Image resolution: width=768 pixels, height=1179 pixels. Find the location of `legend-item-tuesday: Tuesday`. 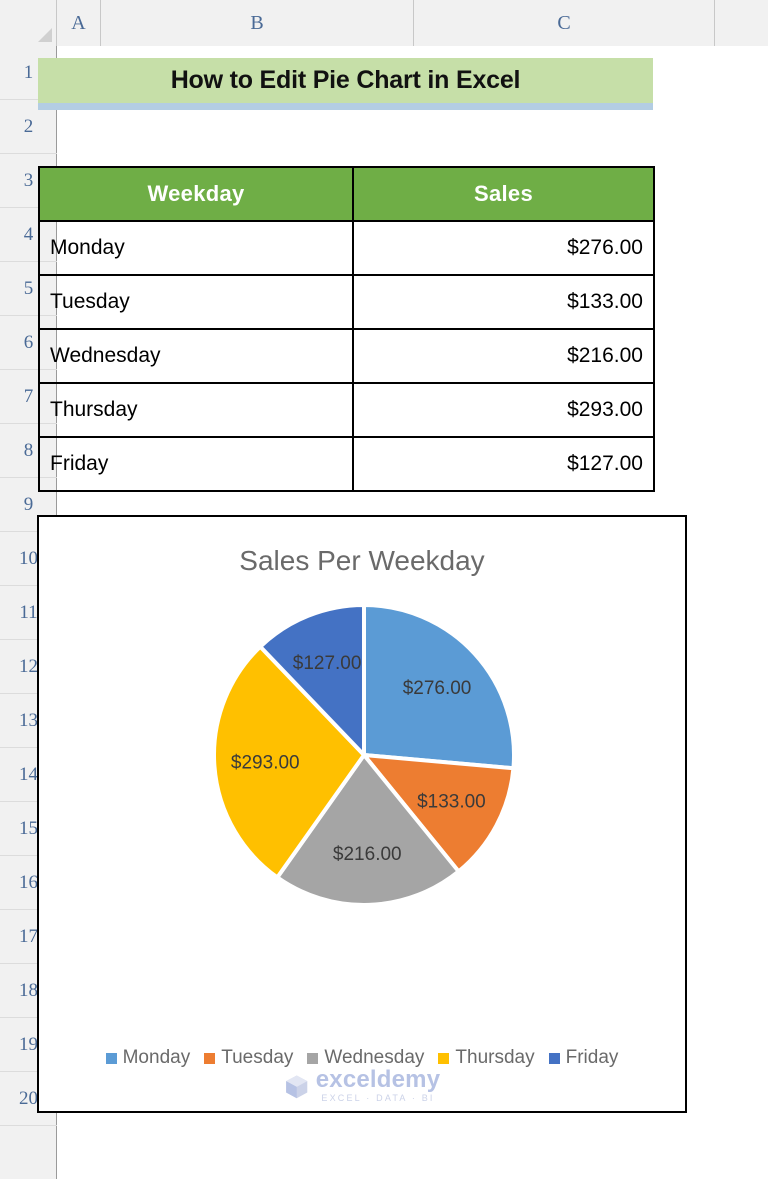

legend-item-tuesday: Tuesday is located at coordinates (248, 1058).